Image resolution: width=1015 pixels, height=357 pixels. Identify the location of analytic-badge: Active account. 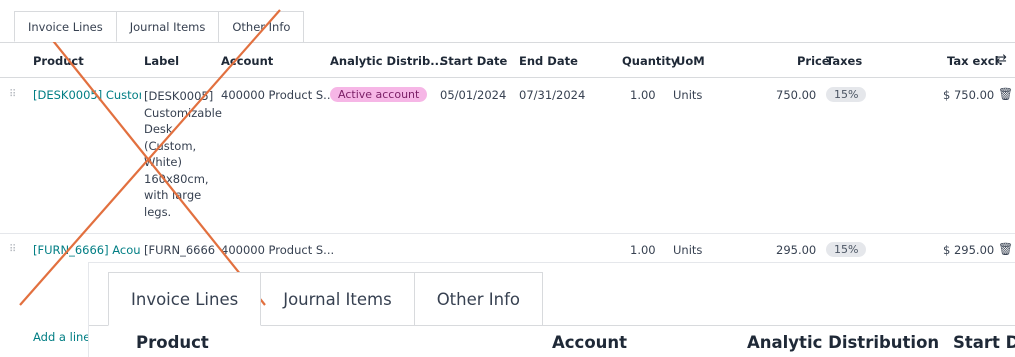
(379, 94).